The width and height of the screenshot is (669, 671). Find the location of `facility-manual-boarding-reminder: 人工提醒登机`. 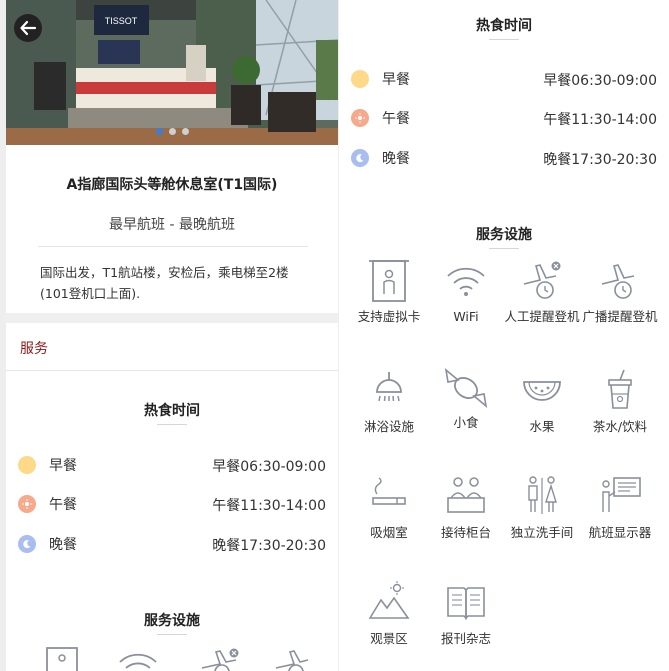

facility-manual-boarding-reminder: 人工提醒登机 is located at coordinates (542, 292).